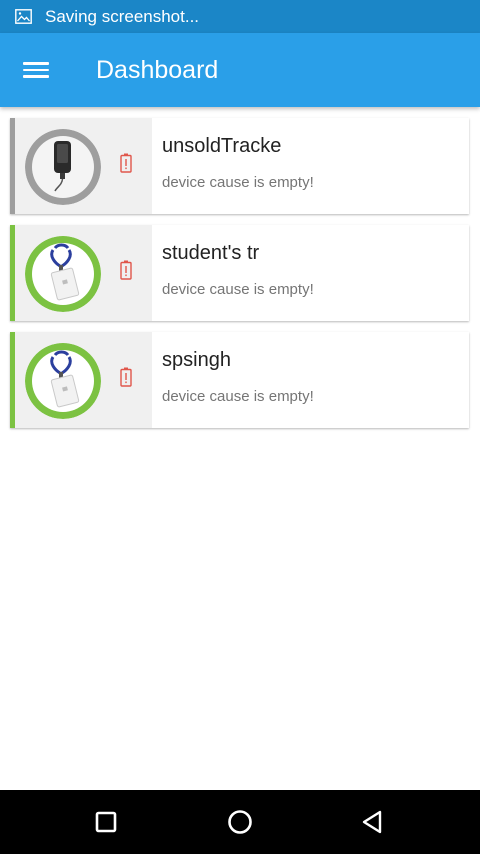  Describe the element at coordinates (310, 166) in the screenshot. I see `device-info: unsoldTracke device cause is empty!` at that location.